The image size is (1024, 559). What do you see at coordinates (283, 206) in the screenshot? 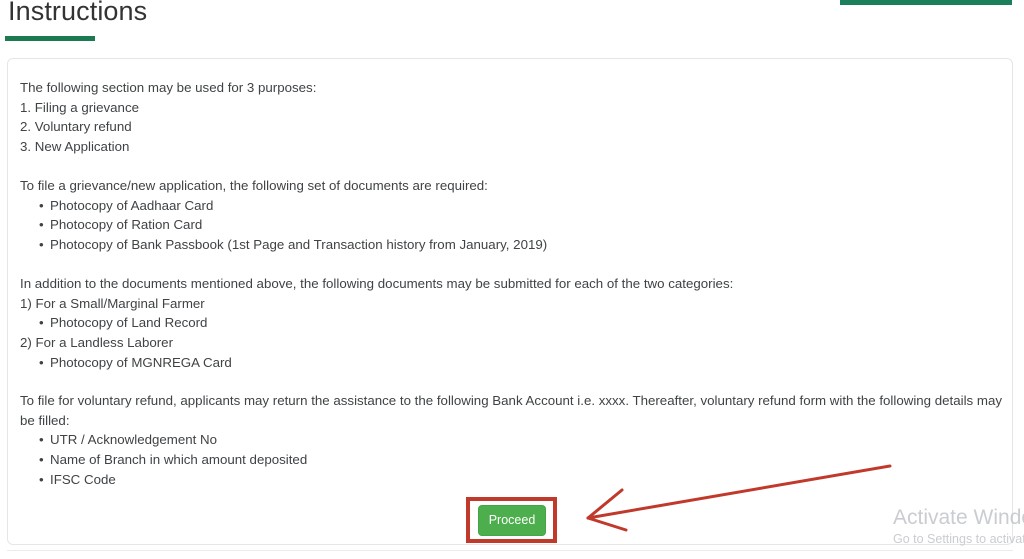
I see `document-item: Photocopy of Aadhaar Card` at bounding box center [283, 206].